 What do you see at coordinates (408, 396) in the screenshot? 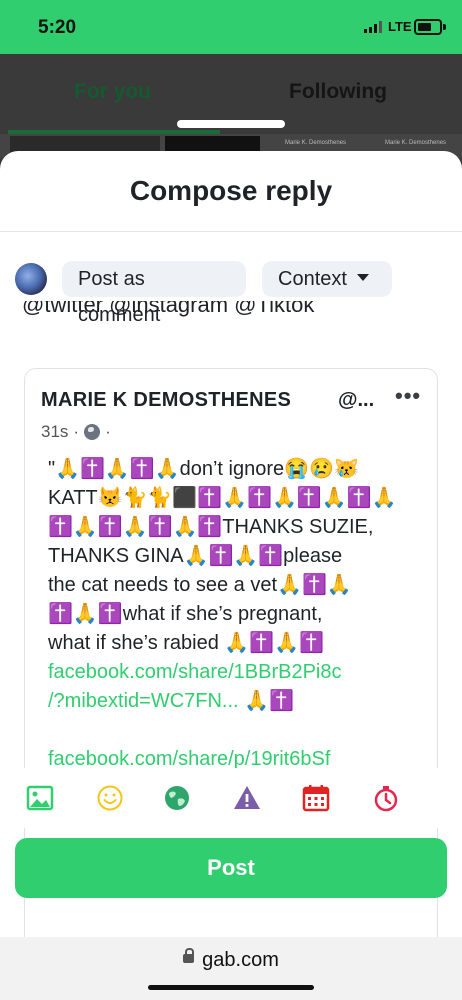
I see `more-options-icon: •••` at bounding box center [408, 396].